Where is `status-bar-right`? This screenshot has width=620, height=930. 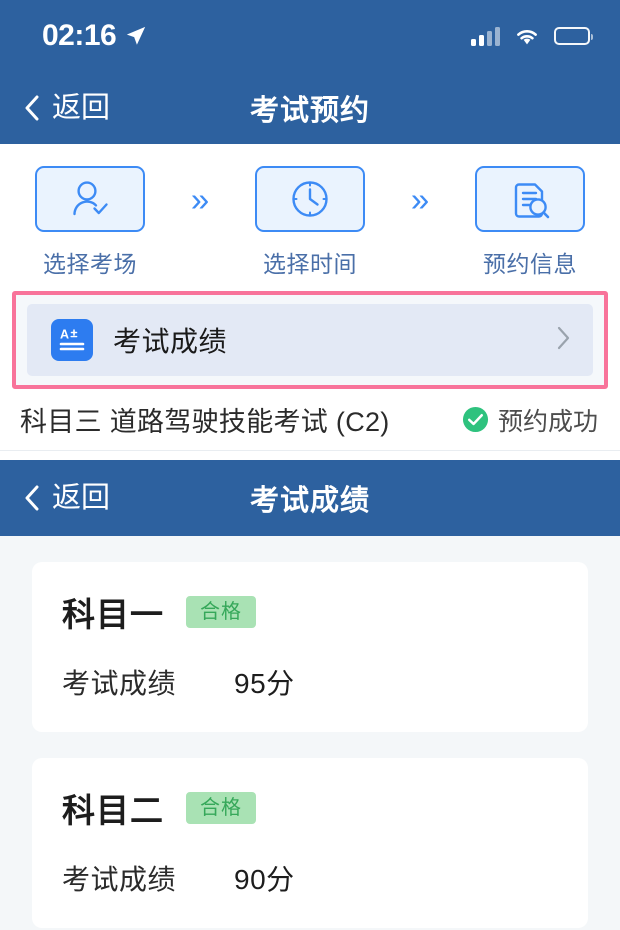 status-bar-right is located at coordinates (532, 36).